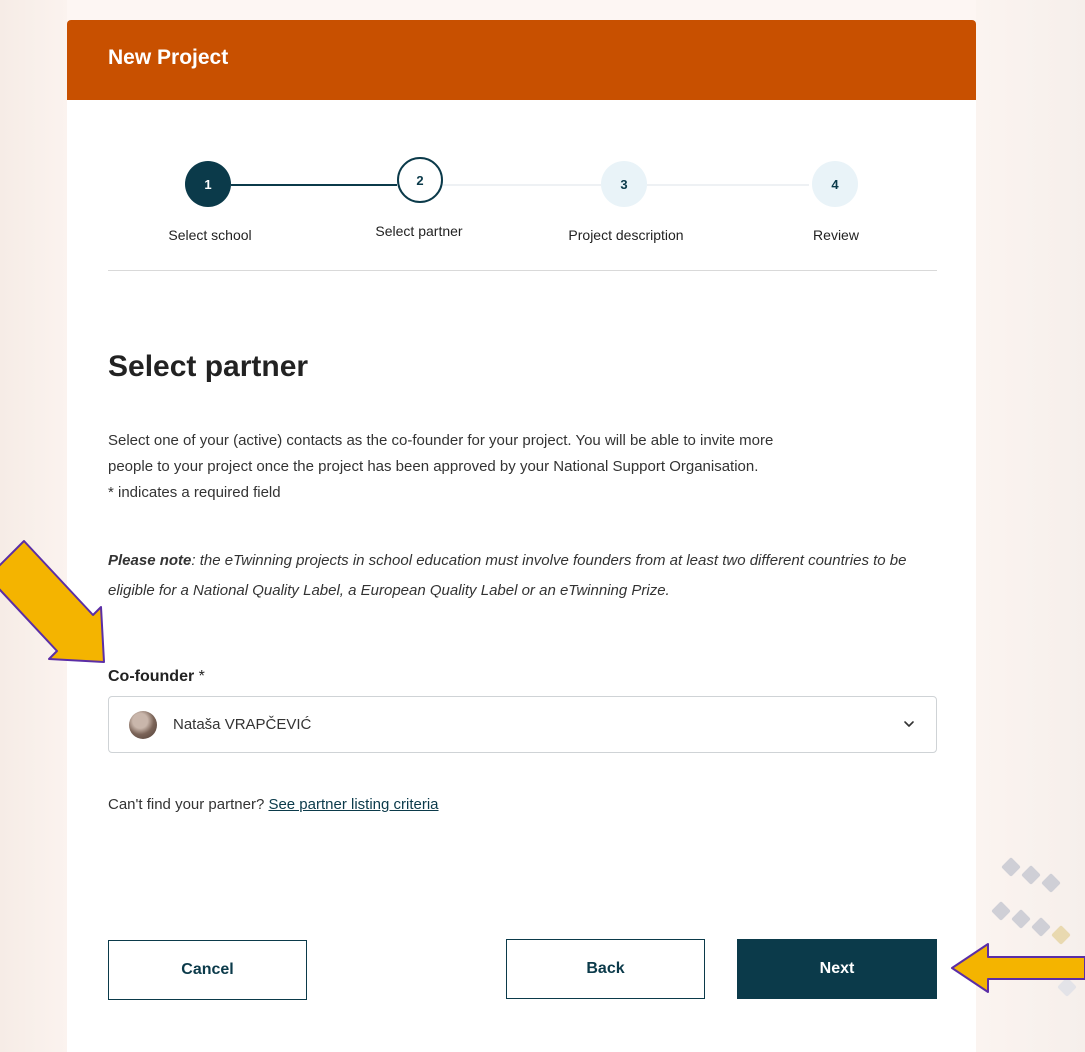 This screenshot has width=1085, height=1052. What do you see at coordinates (1018, 968) in the screenshot?
I see `annotation-arrow-next` at bounding box center [1018, 968].